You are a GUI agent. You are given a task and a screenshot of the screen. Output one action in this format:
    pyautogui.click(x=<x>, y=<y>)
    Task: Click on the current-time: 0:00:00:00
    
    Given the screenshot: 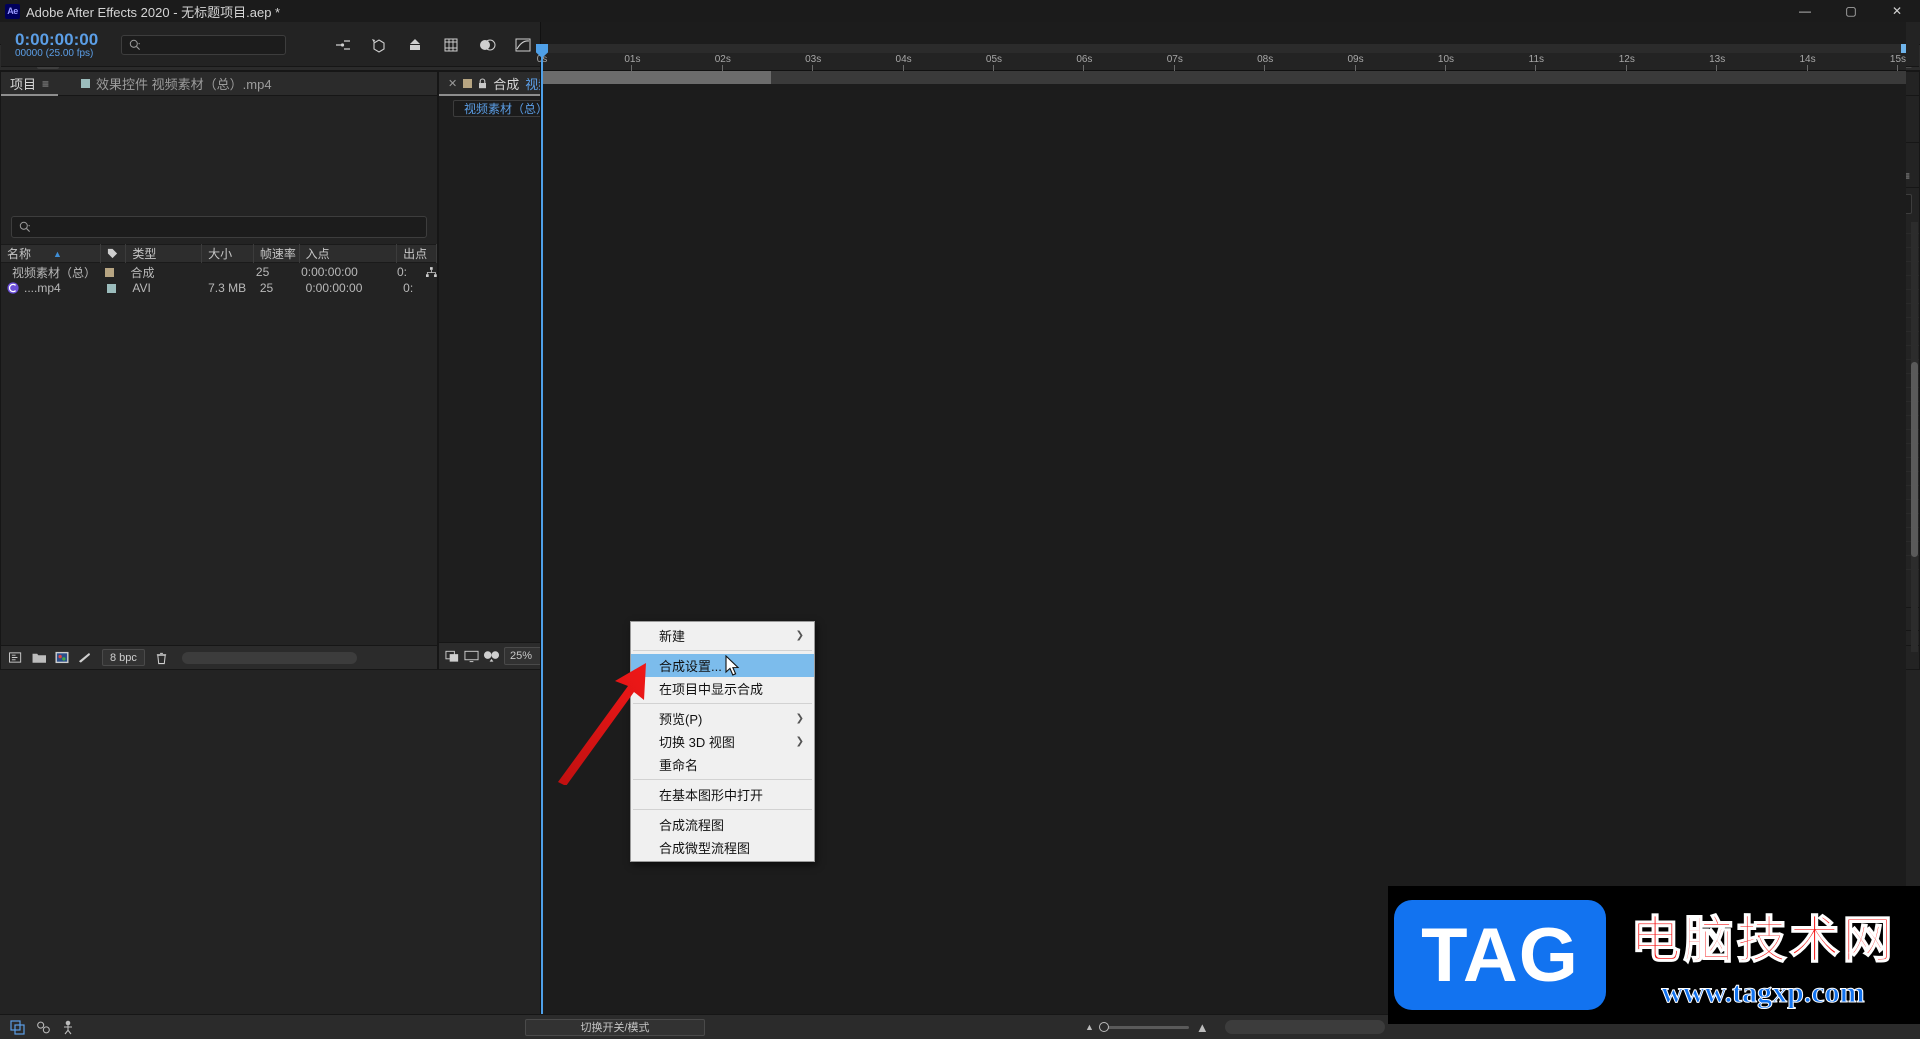 What is the action you would take?
    pyautogui.click(x=68, y=39)
    